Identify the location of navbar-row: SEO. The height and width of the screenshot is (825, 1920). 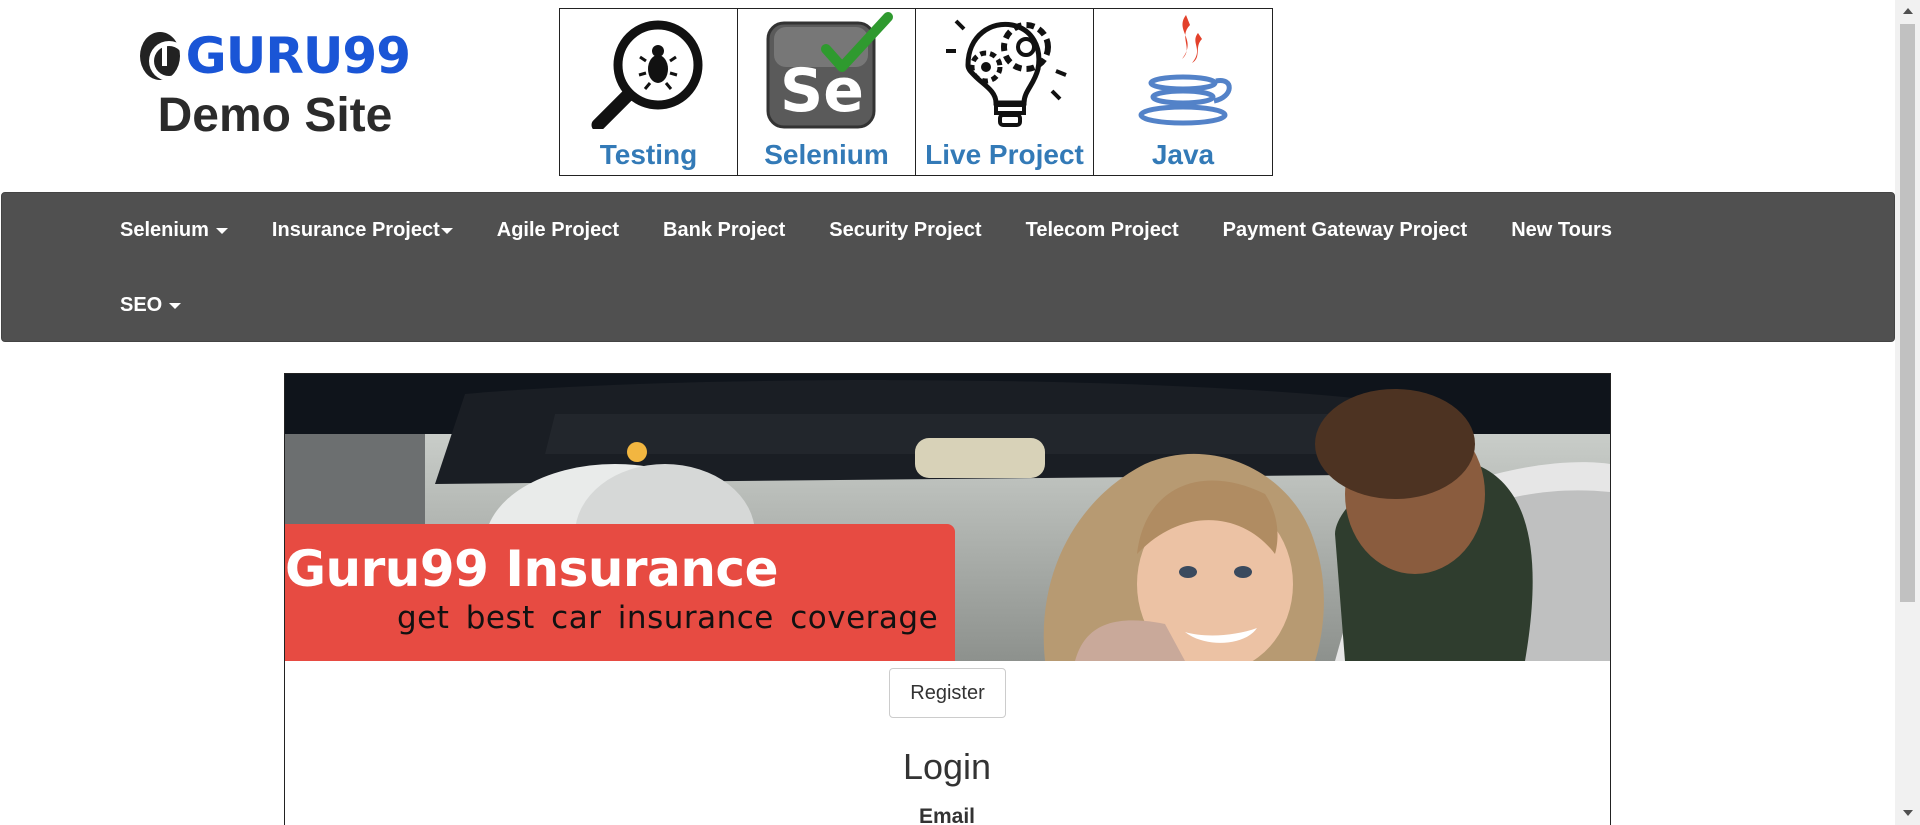
(150, 305).